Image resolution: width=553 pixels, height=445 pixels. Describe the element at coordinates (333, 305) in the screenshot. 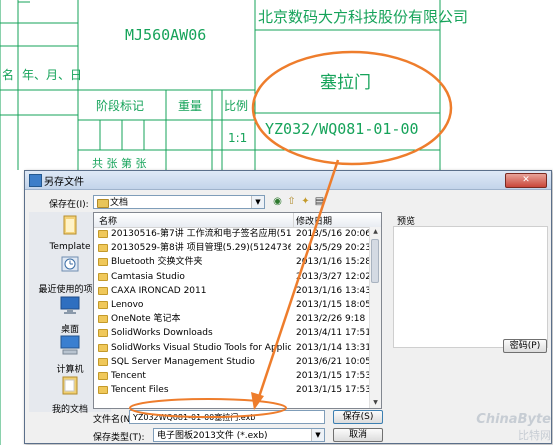

I see `file-date: 2013/1/15 18:05` at that location.